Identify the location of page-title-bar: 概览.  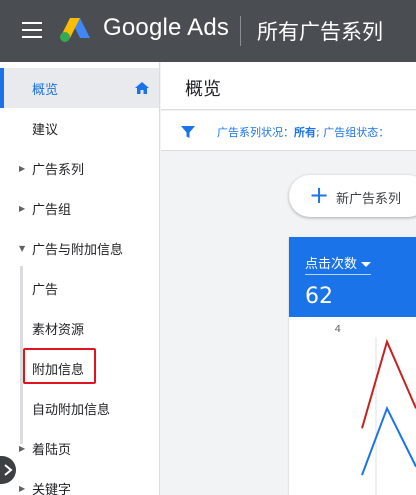
(288, 86).